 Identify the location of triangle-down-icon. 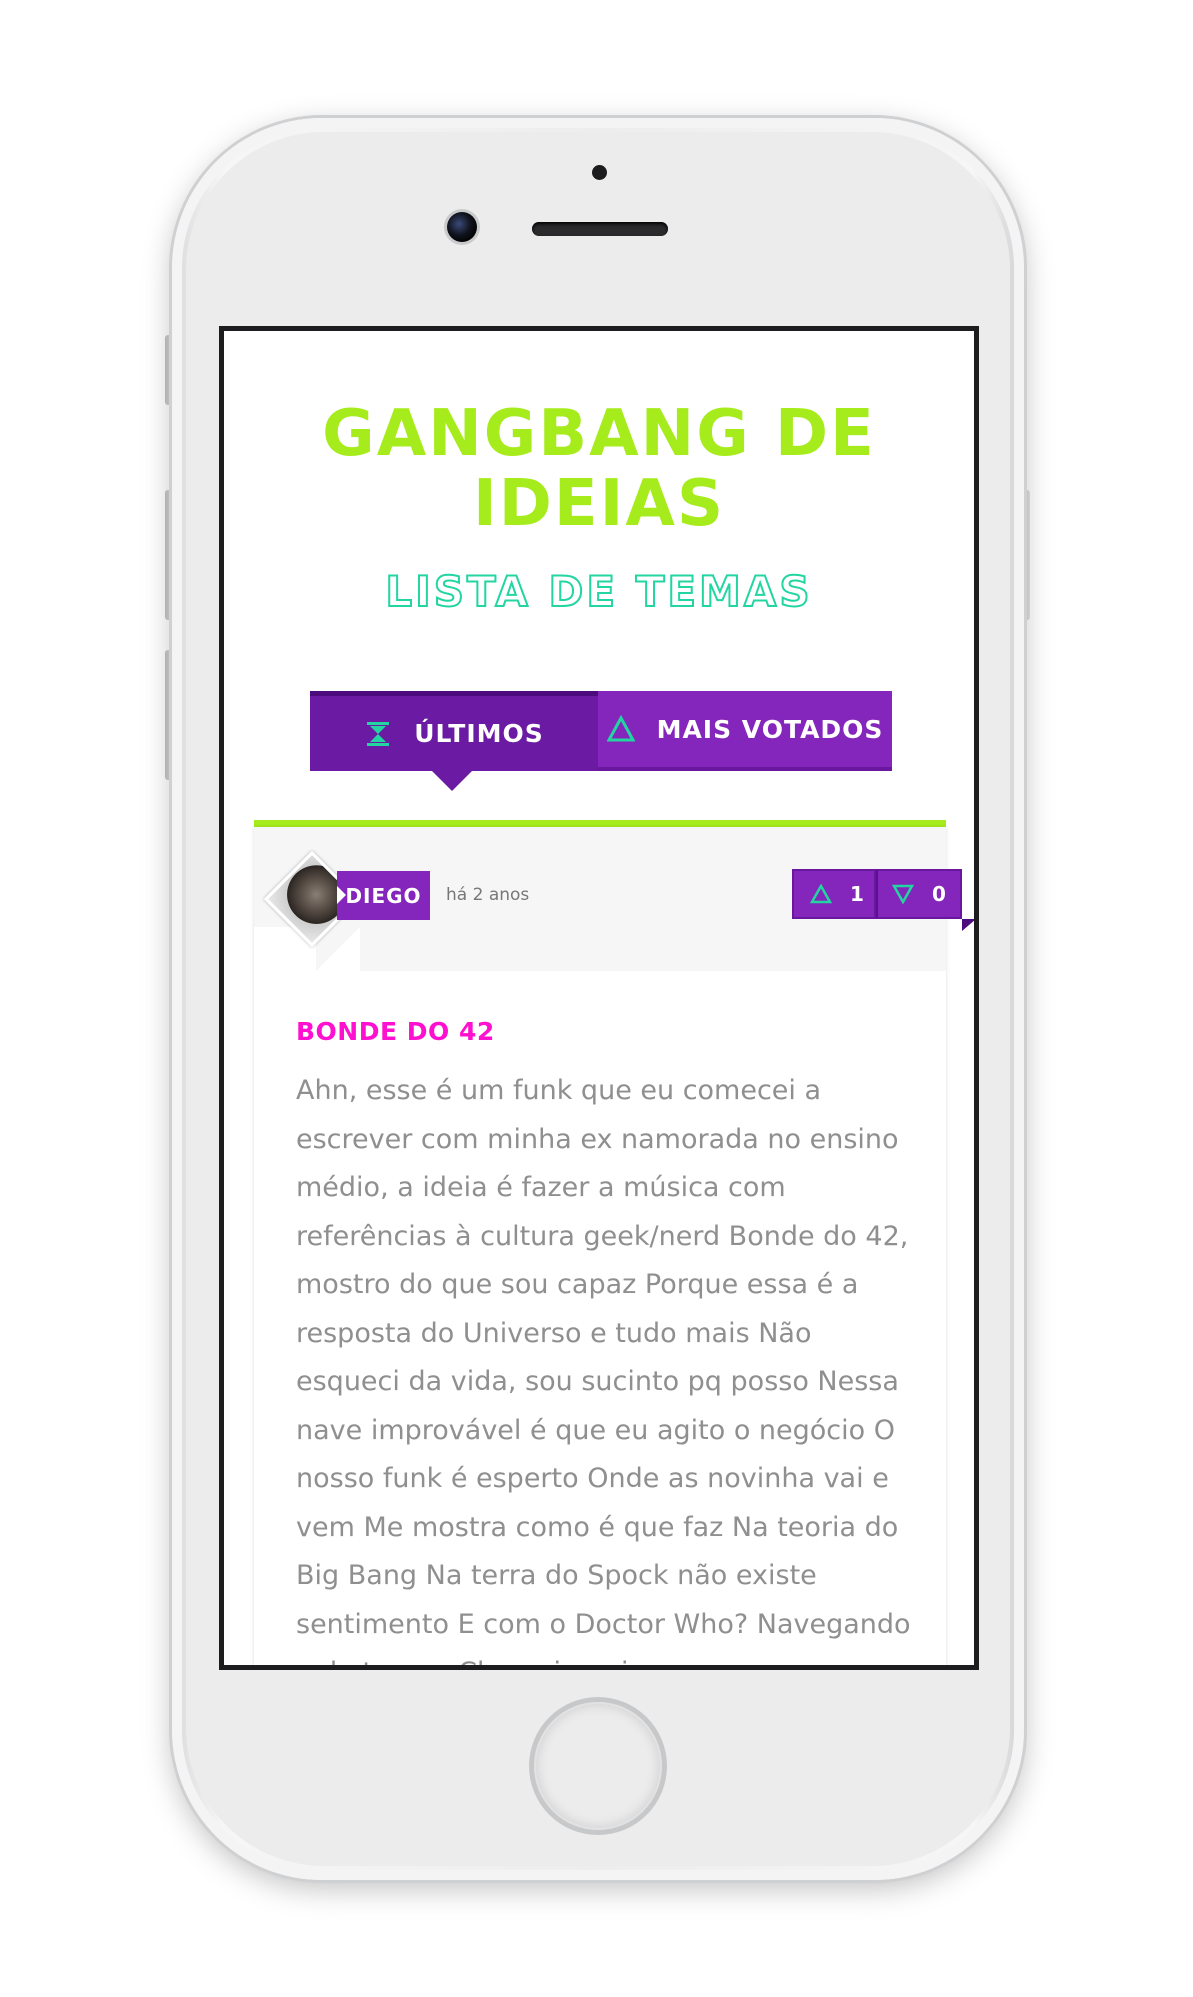
(903, 894).